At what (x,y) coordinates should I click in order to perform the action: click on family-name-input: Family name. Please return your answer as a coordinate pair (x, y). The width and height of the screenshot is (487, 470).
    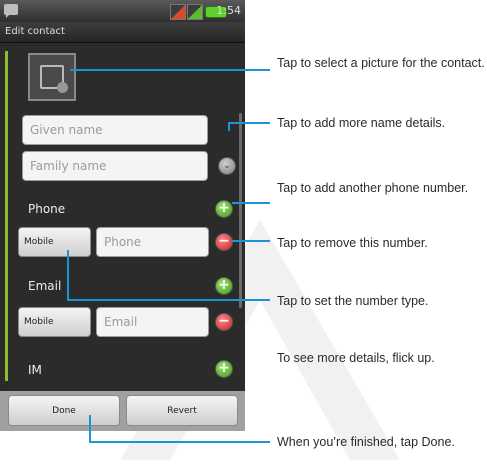
    Looking at the image, I should click on (115, 166).